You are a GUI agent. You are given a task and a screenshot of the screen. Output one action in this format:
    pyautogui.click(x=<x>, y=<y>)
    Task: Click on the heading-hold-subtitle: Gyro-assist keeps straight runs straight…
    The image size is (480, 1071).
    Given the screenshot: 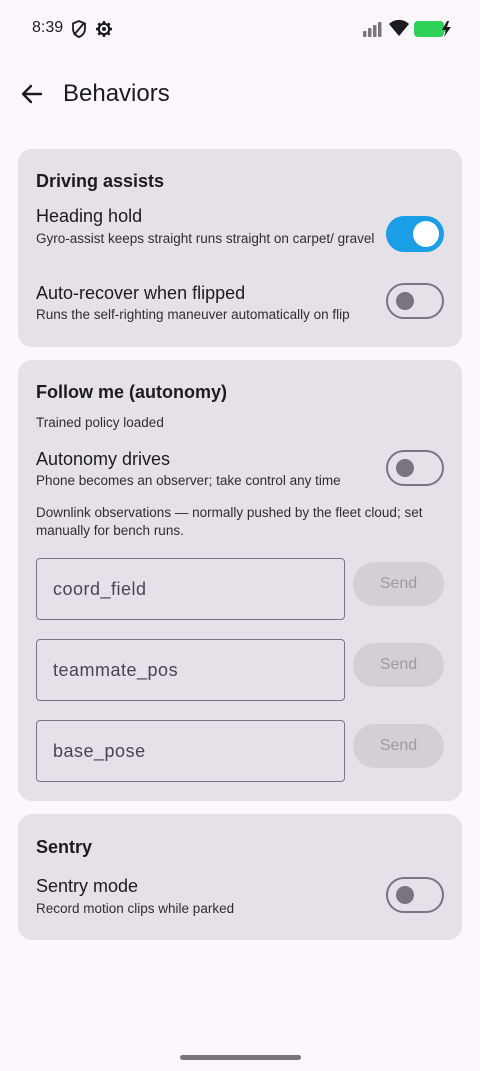 What is the action you would take?
    pyautogui.click(x=205, y=238)
    